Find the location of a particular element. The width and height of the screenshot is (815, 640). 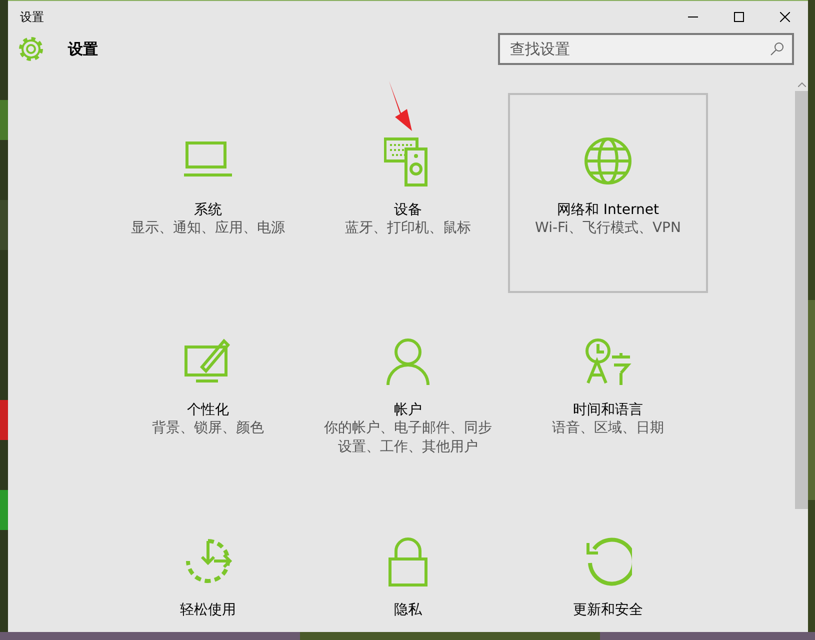

tile-title: 轻松使用 is located at coordinates (208, 610).